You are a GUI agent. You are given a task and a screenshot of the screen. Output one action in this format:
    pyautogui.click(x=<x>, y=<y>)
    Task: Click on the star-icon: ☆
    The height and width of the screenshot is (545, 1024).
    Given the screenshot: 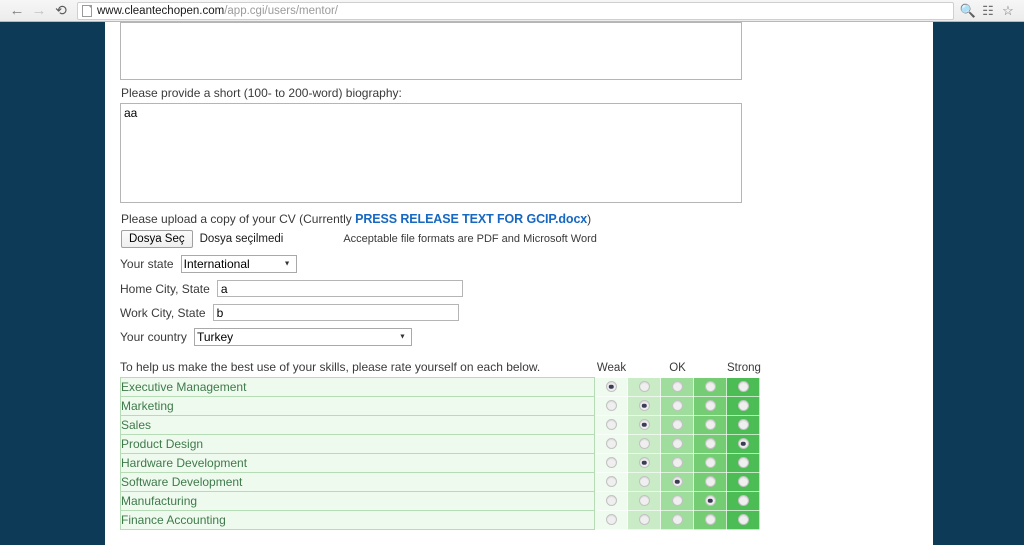 What is the action you would take?
    pyautogui.click(x=1008, y=11)
    